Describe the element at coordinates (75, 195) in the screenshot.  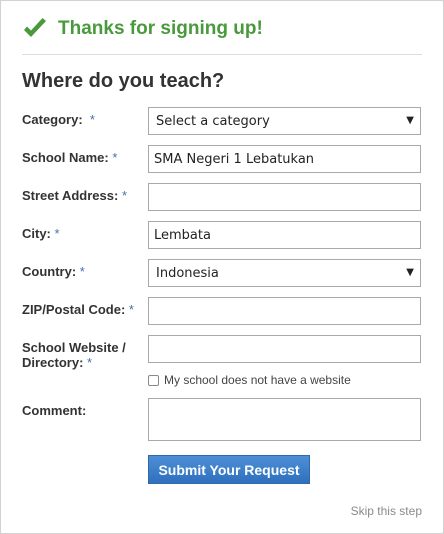
I see `street-address-label: Street Address: *` at that location.